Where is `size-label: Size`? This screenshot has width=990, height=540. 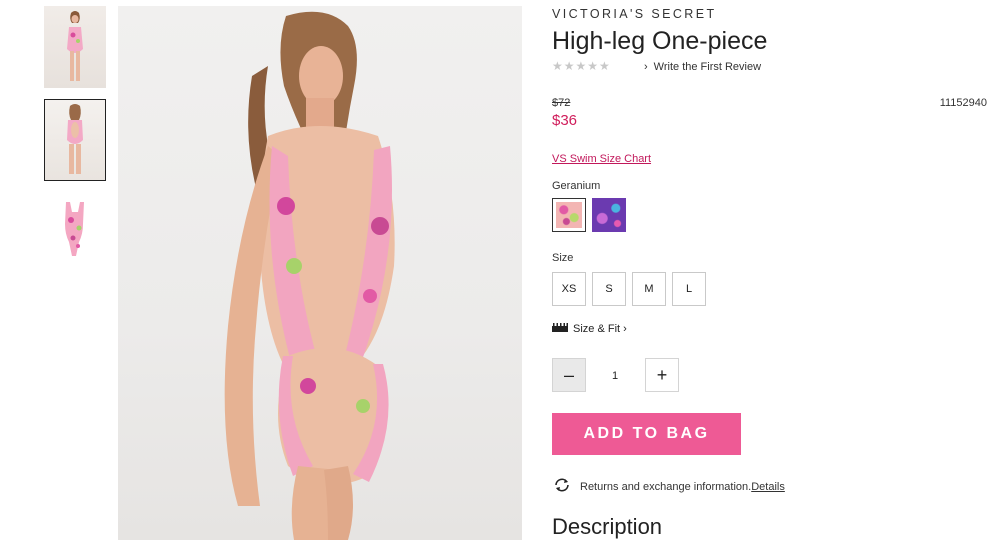 size-label: Size is located at coordinates (563, 258).